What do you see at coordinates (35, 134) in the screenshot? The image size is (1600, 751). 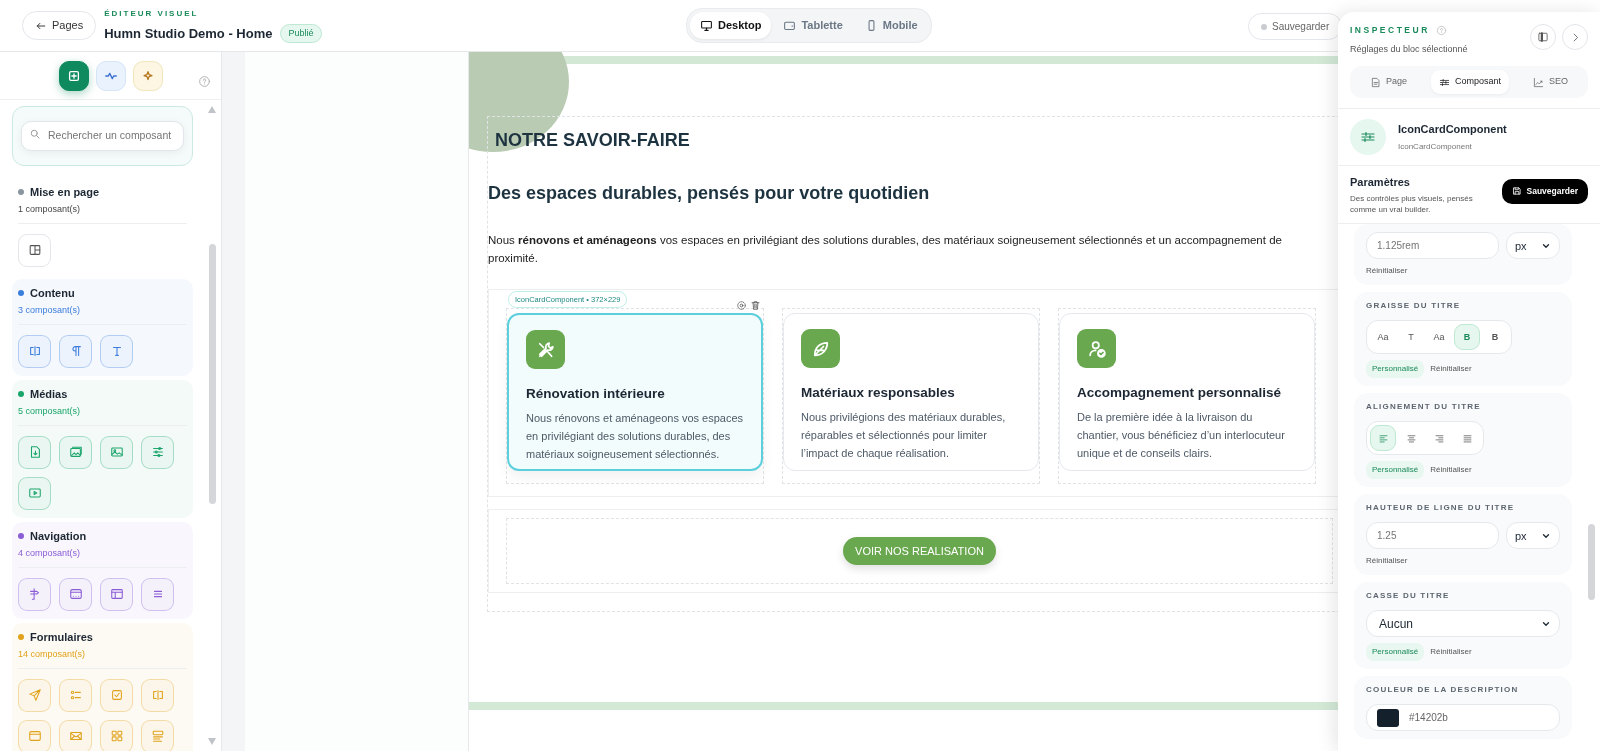 I see `search-icon` at bounding box center [35, 134].